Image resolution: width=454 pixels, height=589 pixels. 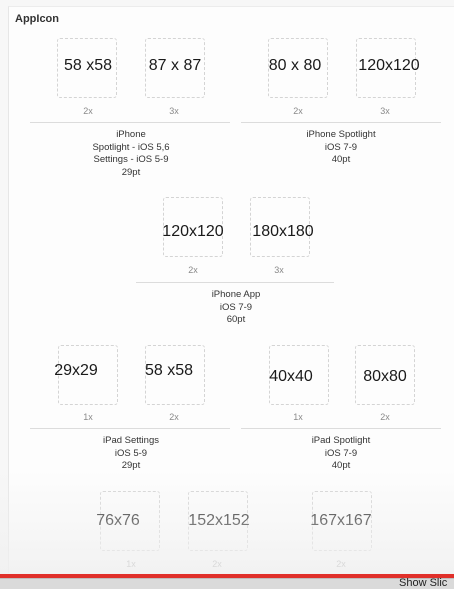 I want to click on show-slicing-button: Show Slic, so click(x=423, y=583).